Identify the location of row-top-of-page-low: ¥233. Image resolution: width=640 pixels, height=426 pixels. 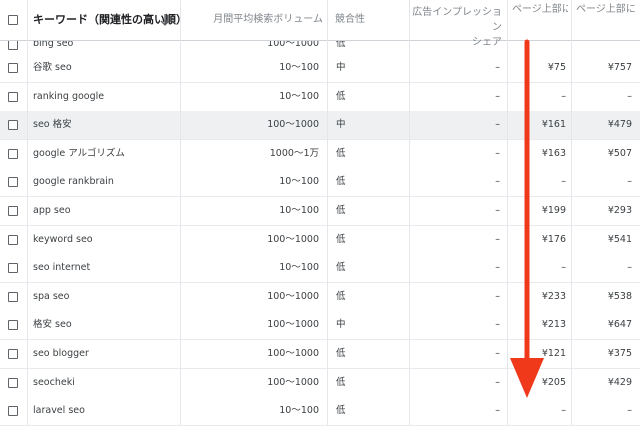
(553, 296).